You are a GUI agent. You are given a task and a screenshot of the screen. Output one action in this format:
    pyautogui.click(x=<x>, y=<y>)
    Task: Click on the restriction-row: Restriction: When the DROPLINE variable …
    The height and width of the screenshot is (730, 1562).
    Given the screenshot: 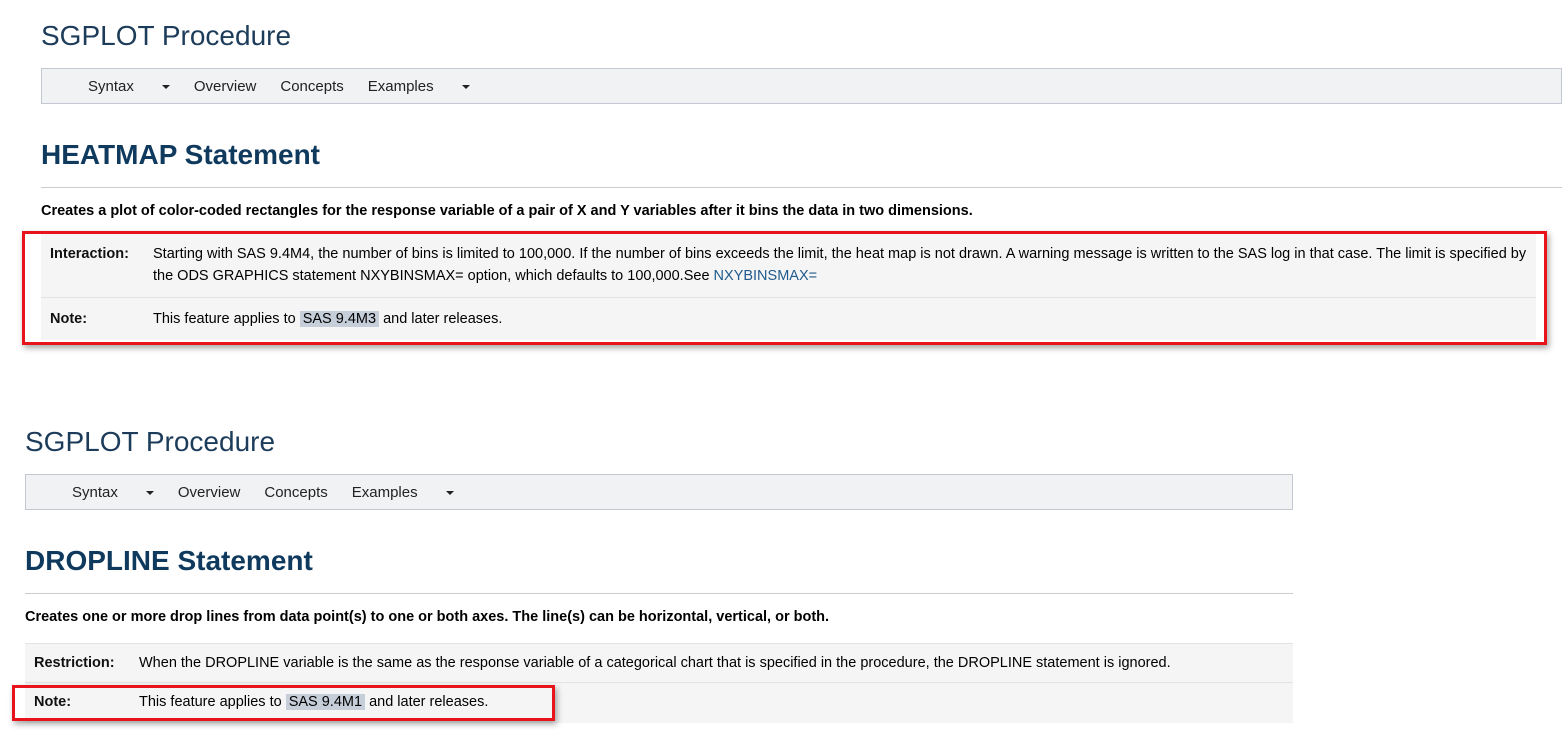 What is the action you would take?
    pyautogui.click(x=659, y=663)
    